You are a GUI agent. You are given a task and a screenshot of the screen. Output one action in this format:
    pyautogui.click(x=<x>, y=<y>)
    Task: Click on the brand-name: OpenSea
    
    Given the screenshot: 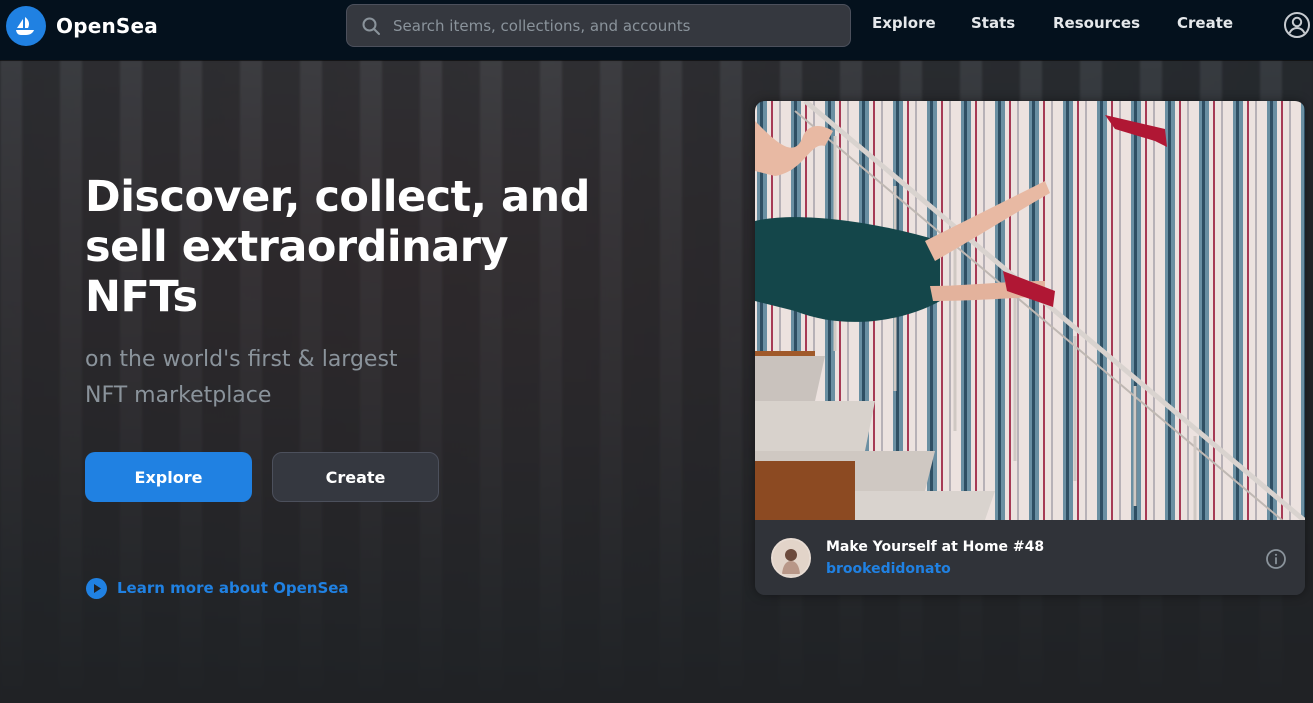 What is the action you would take?
    pyautogui.click(x=107, y=26)
    